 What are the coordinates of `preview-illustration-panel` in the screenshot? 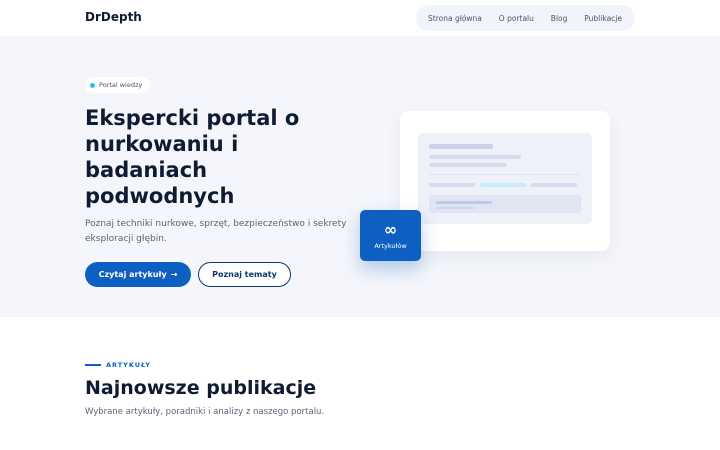 It's located at (505, 178).